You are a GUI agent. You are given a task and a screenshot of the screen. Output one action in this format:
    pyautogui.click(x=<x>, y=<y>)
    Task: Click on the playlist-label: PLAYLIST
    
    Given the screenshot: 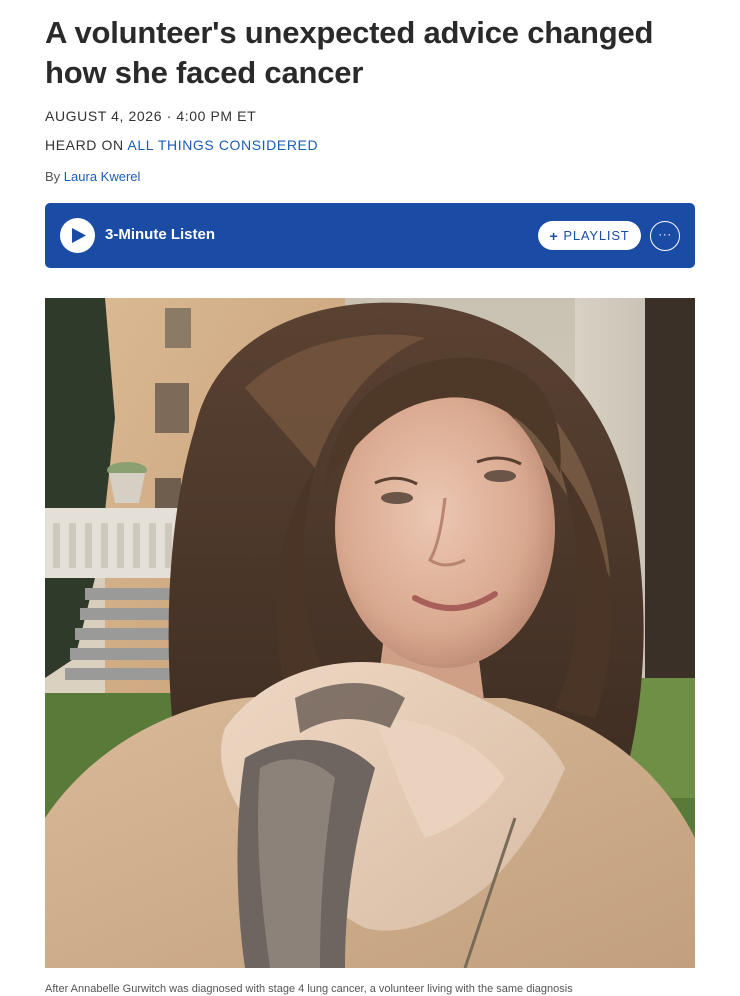 What is the action you would take?
    pyautogui.click(x=596, y=235)
    